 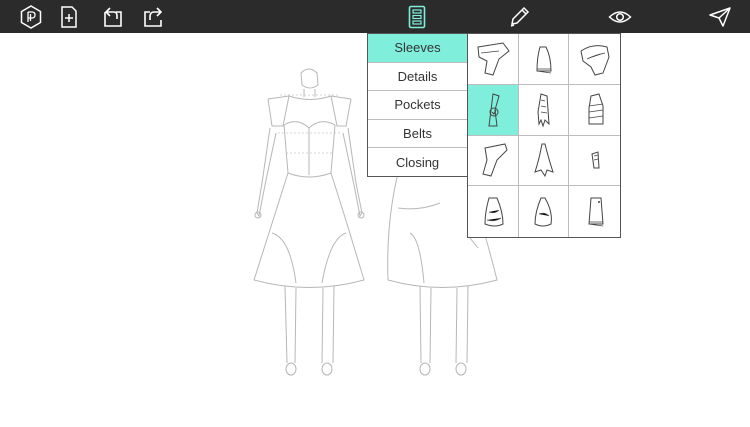 I want to click on share-icon, so click(x=153, y=16).